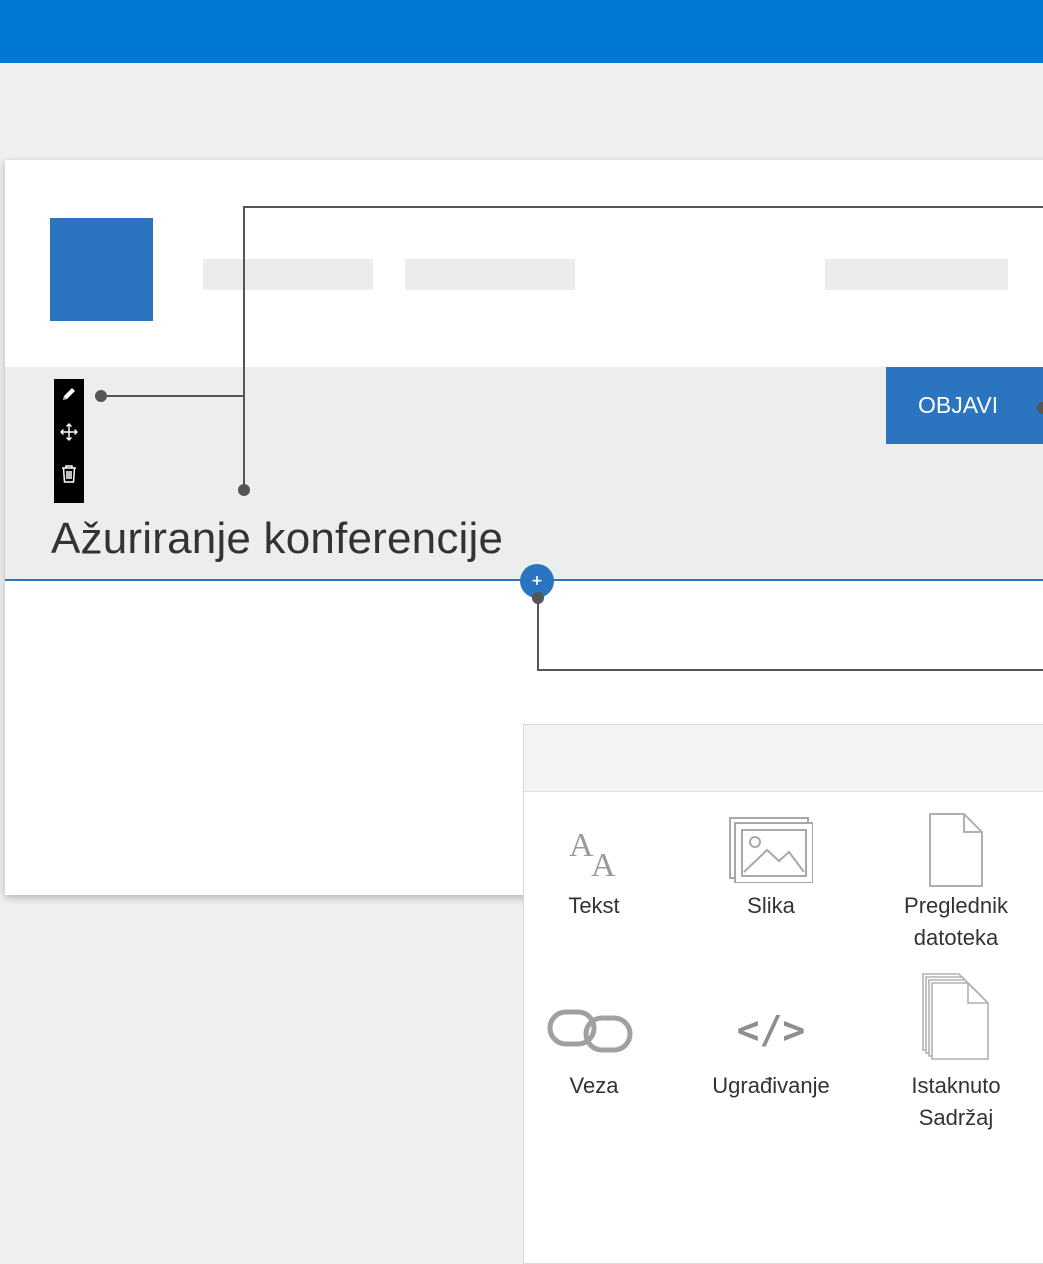 The height and width of the screenshot is (1264, 1043). I want to click on image-icon, so click(771, 850).